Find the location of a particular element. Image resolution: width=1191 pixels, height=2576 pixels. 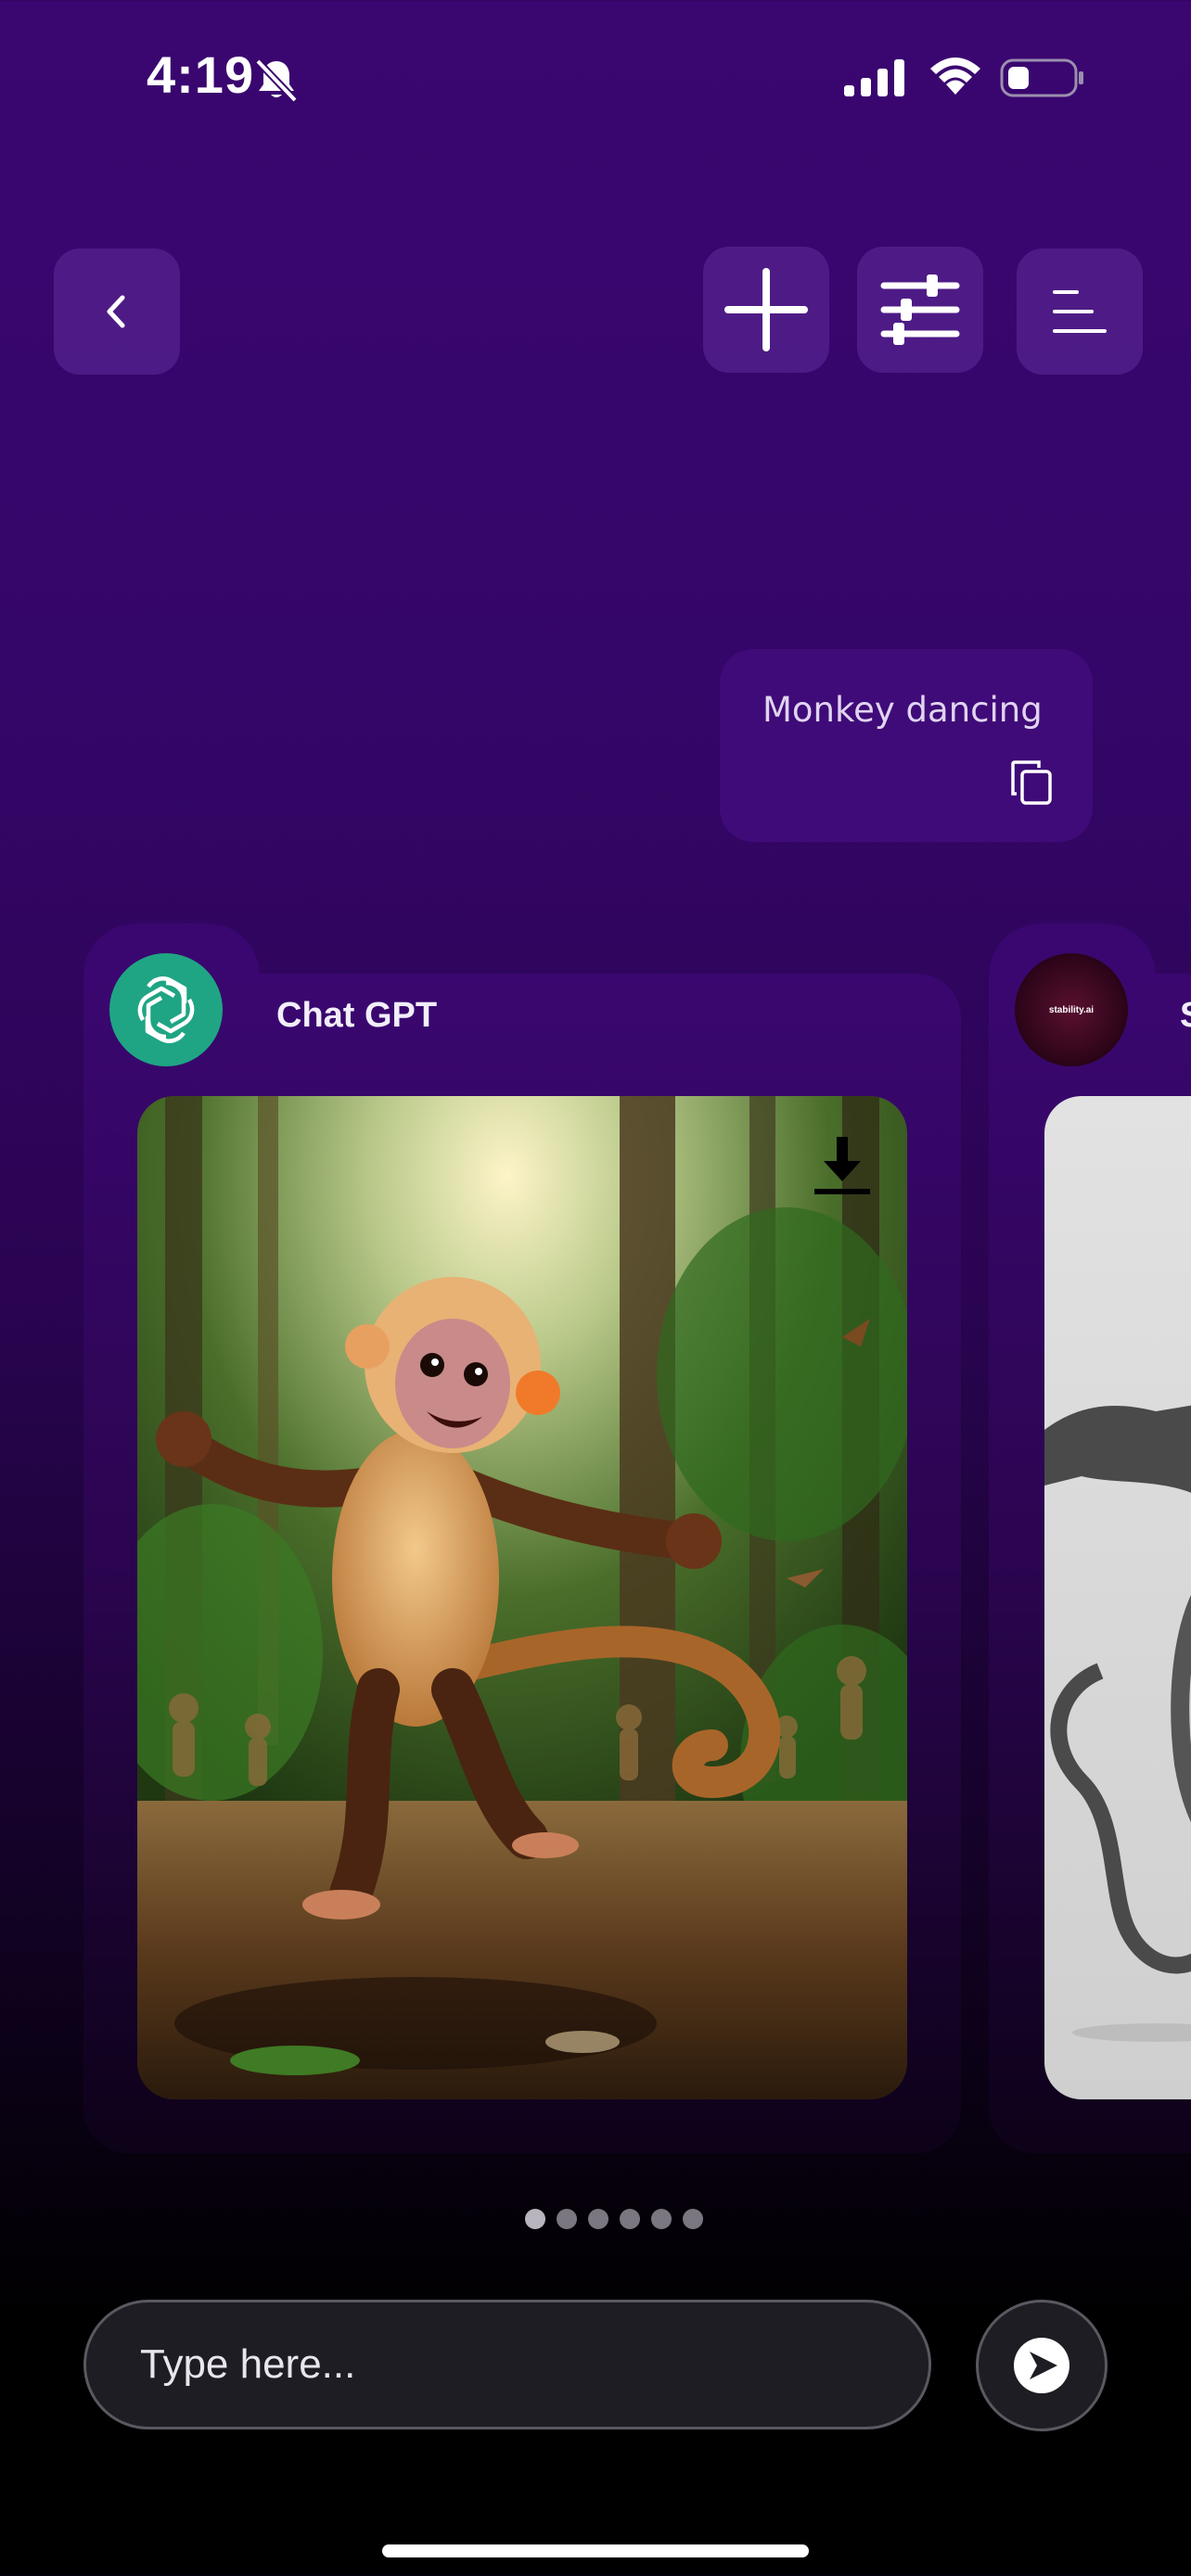

prompt-text: Monkey dancing is located at coordinates (903, 710).